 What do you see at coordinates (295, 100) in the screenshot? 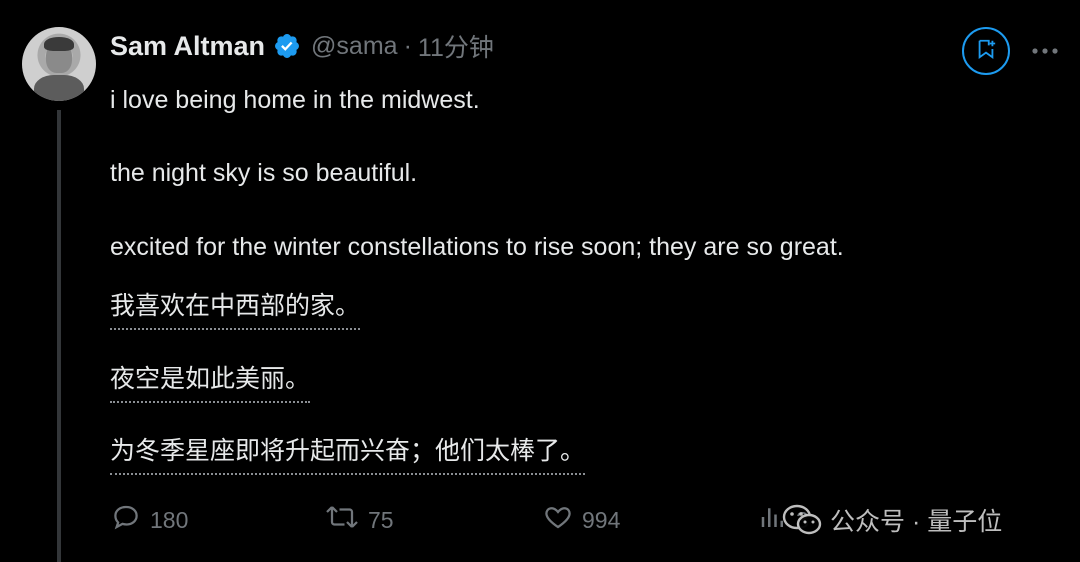
I see `tweet-text-line-1: i love being home in the midwest.` at bounding box center [295, 100].